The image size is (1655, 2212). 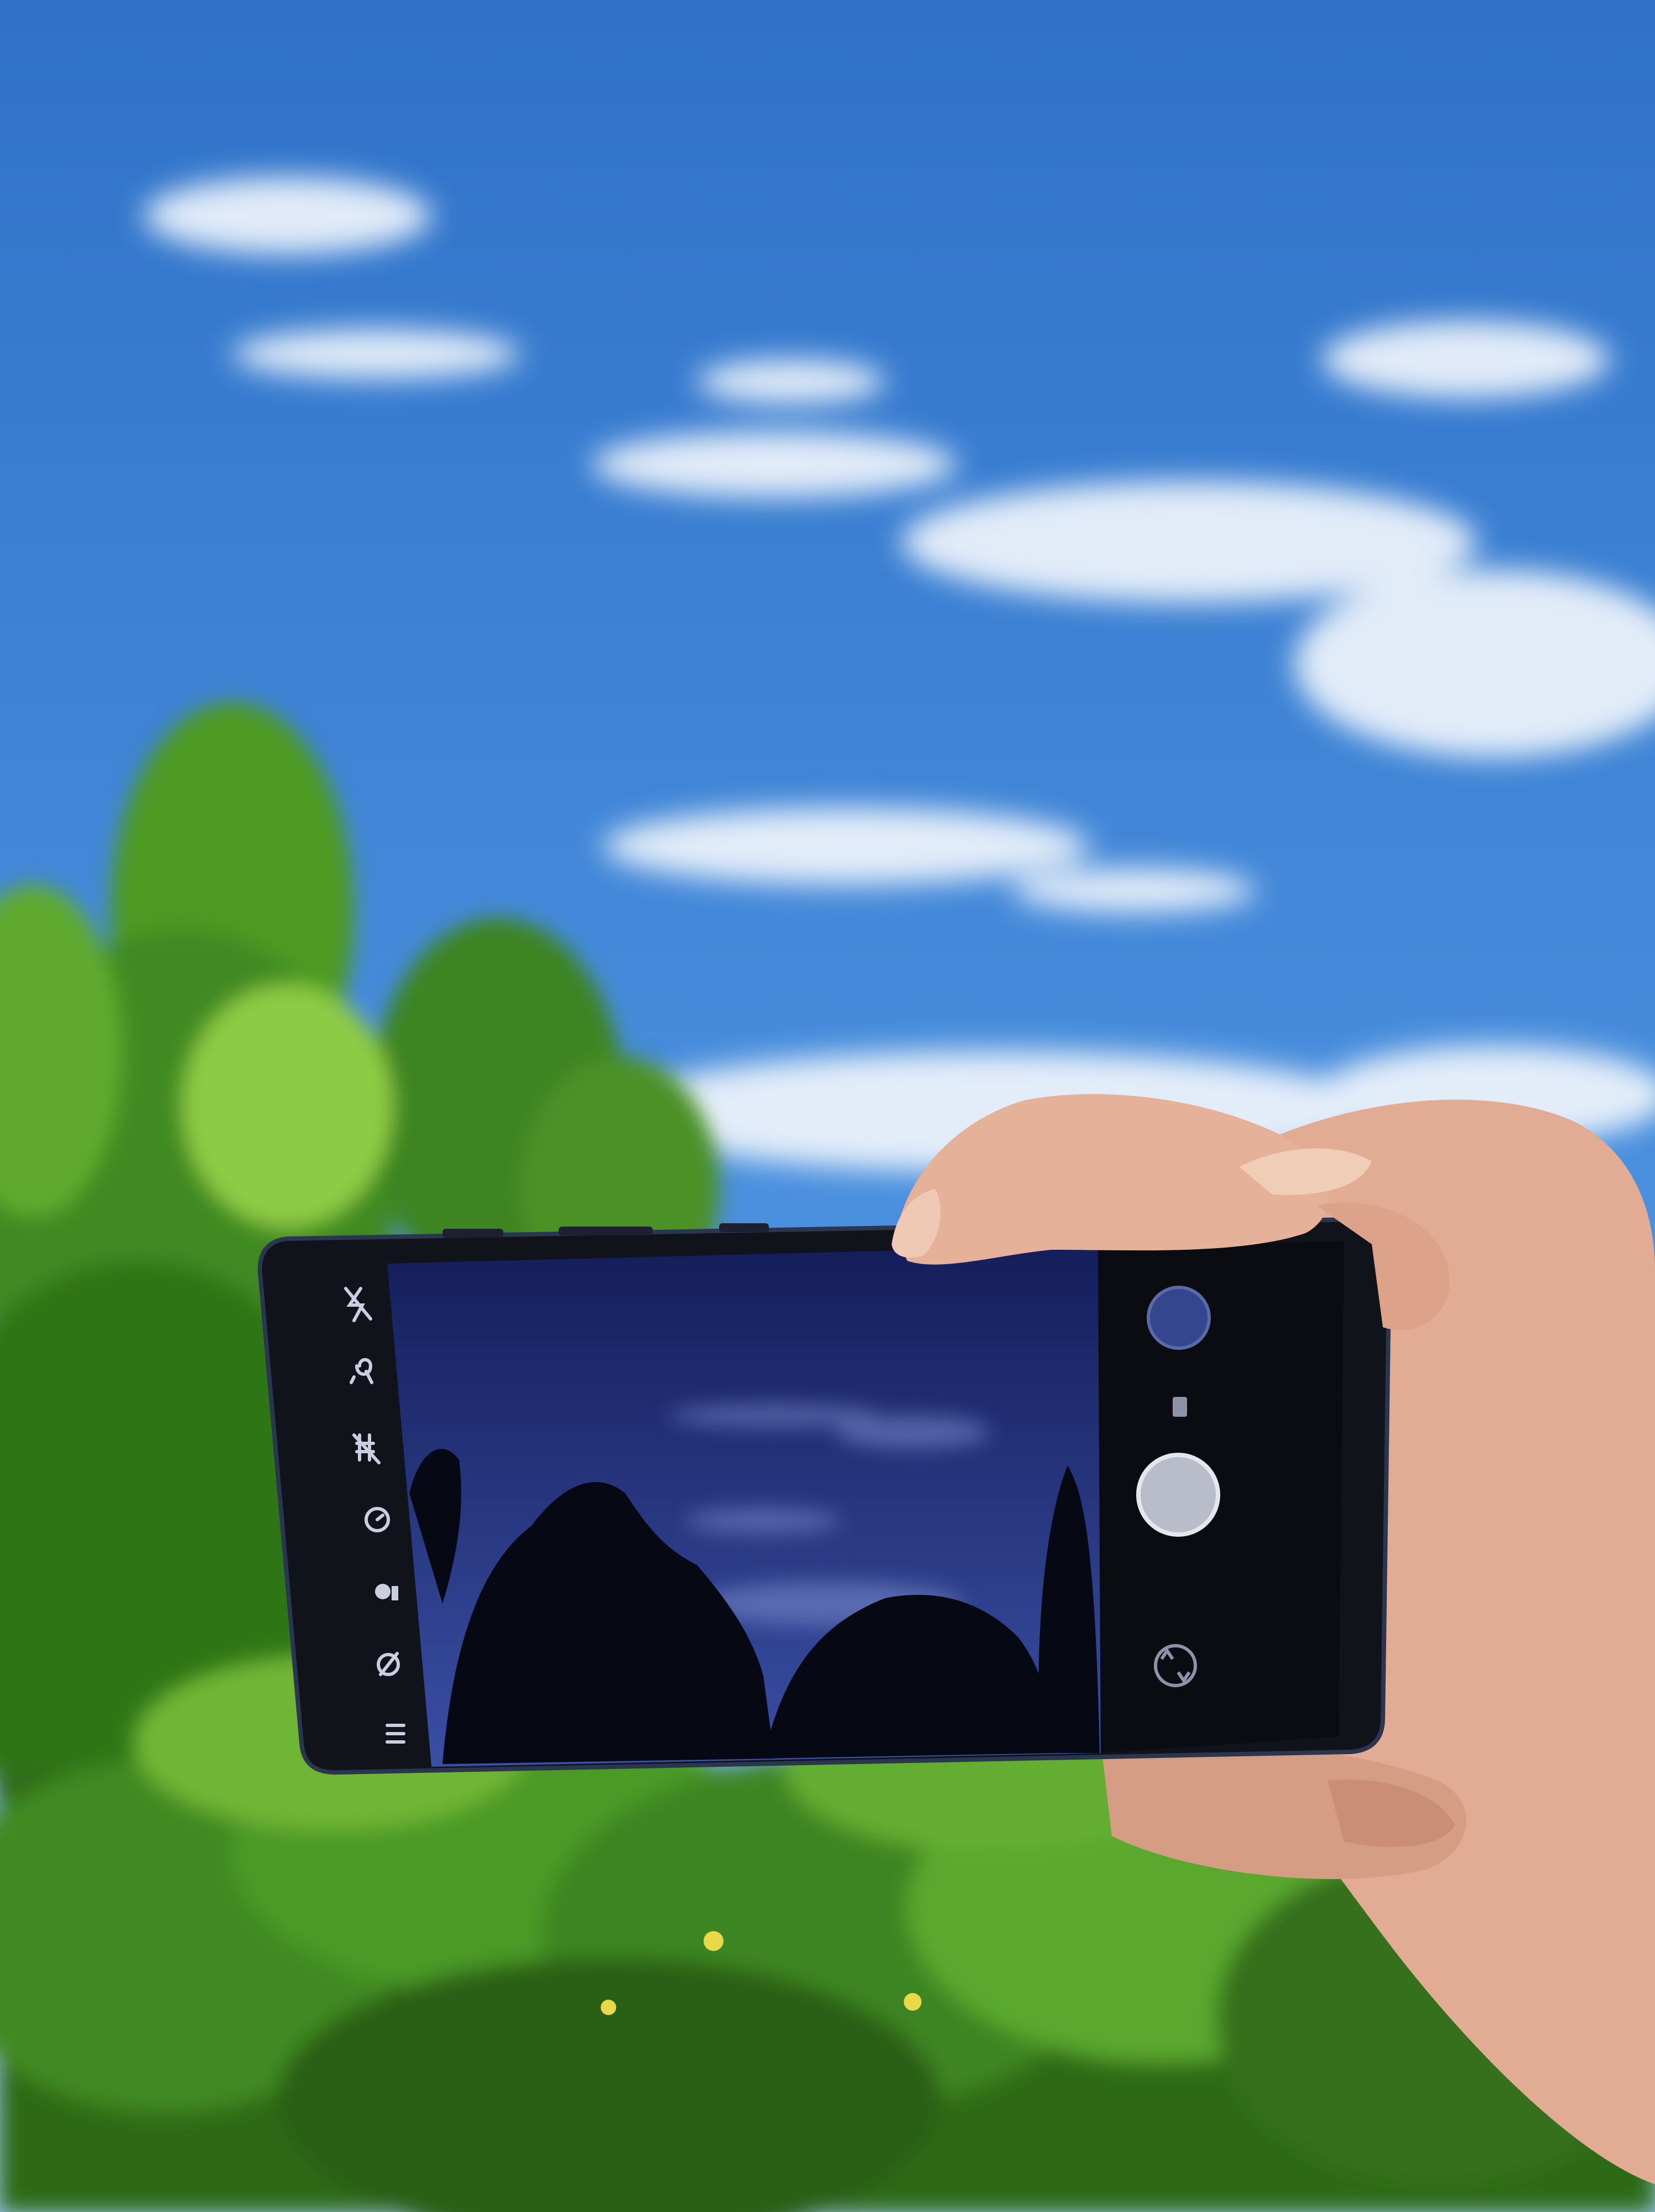 I want to click on gallery-thumbnail, so click(x=1179, y=1318).